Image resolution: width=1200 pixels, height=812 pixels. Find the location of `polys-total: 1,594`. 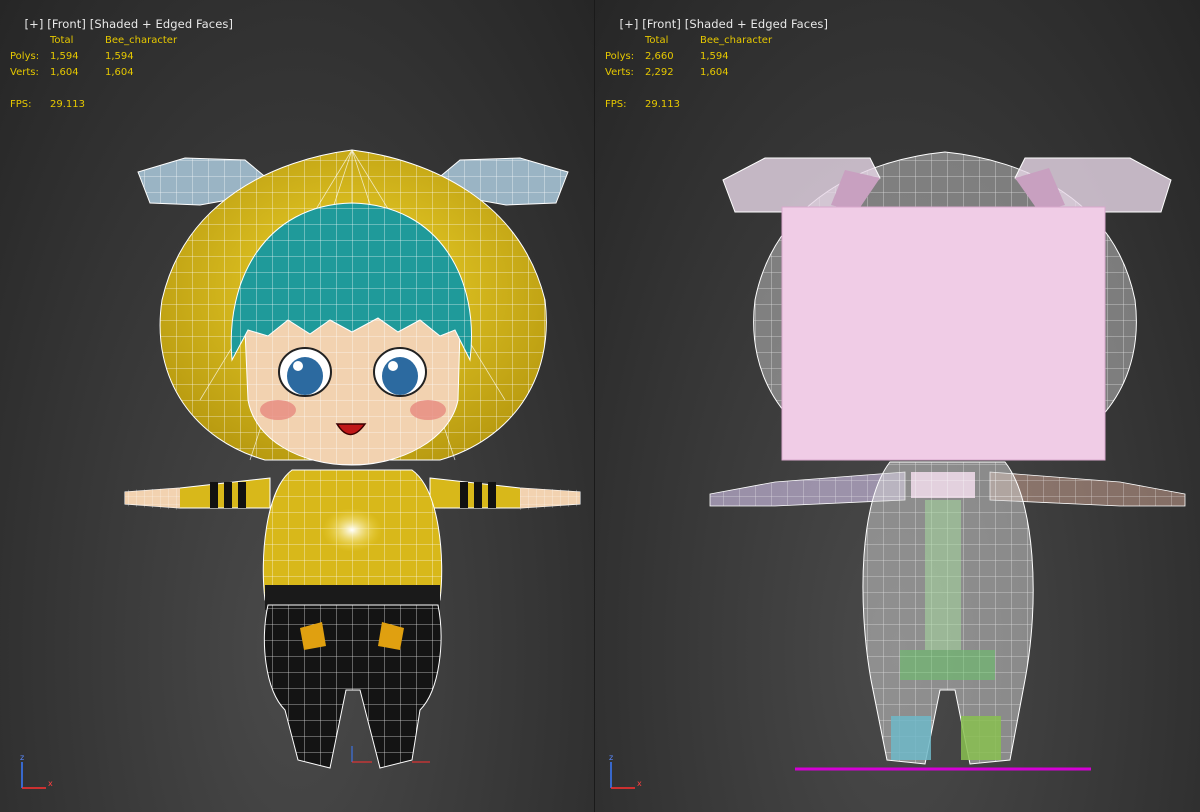

polys-total: 1,594 is located at coordinates (64, 56).